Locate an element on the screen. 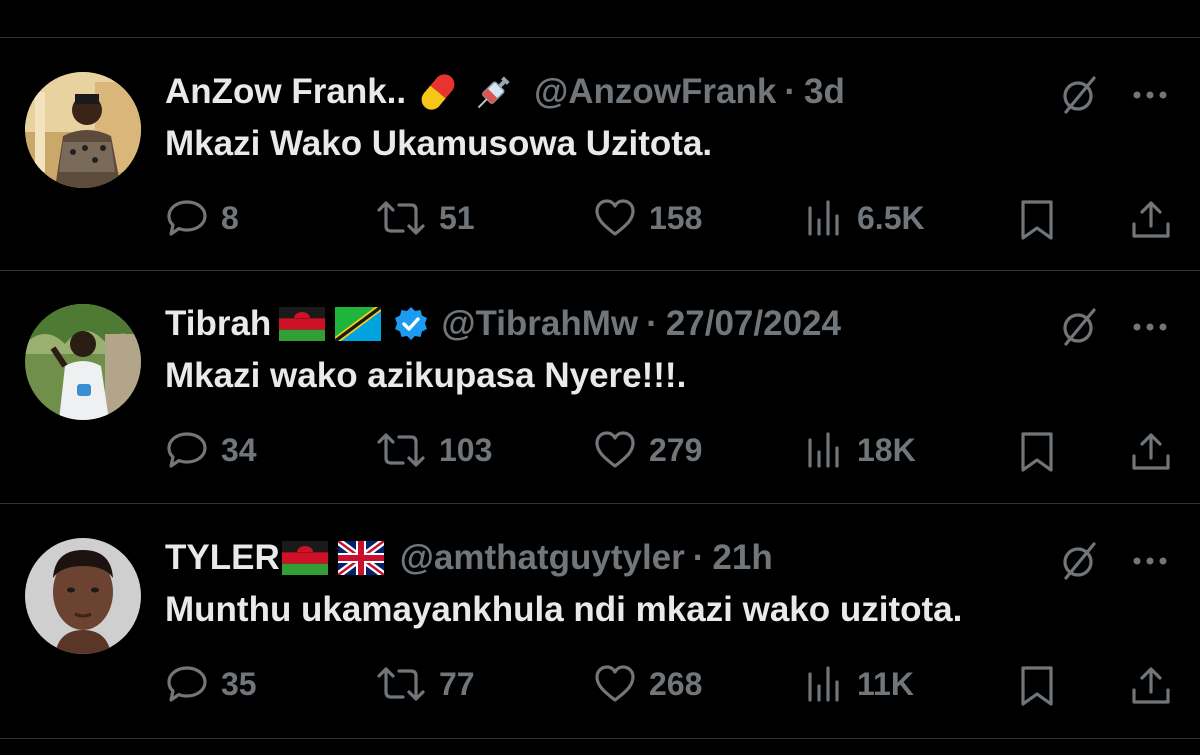  repost-count: 77 is located at coordinates (457, 683).